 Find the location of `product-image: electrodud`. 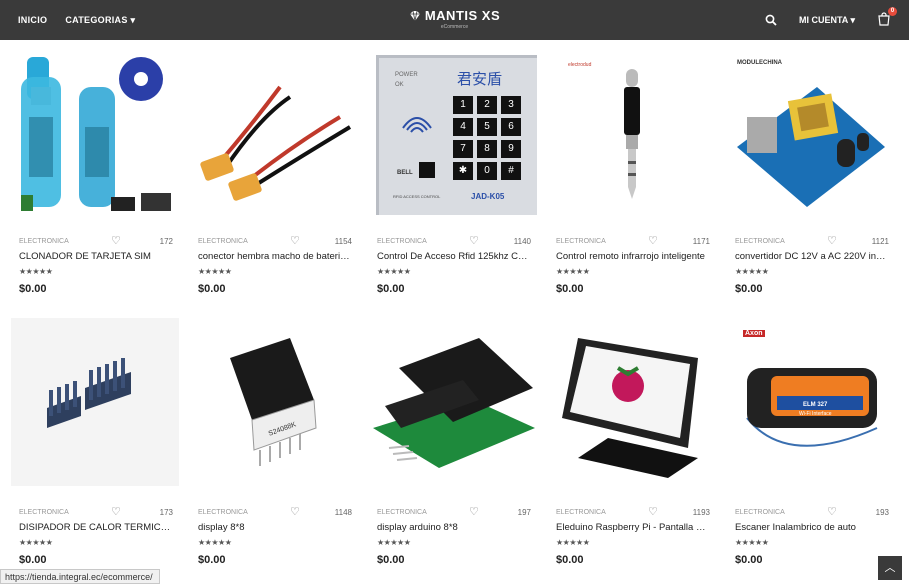

product-image: electrodud is located at coordinates (632, 131).